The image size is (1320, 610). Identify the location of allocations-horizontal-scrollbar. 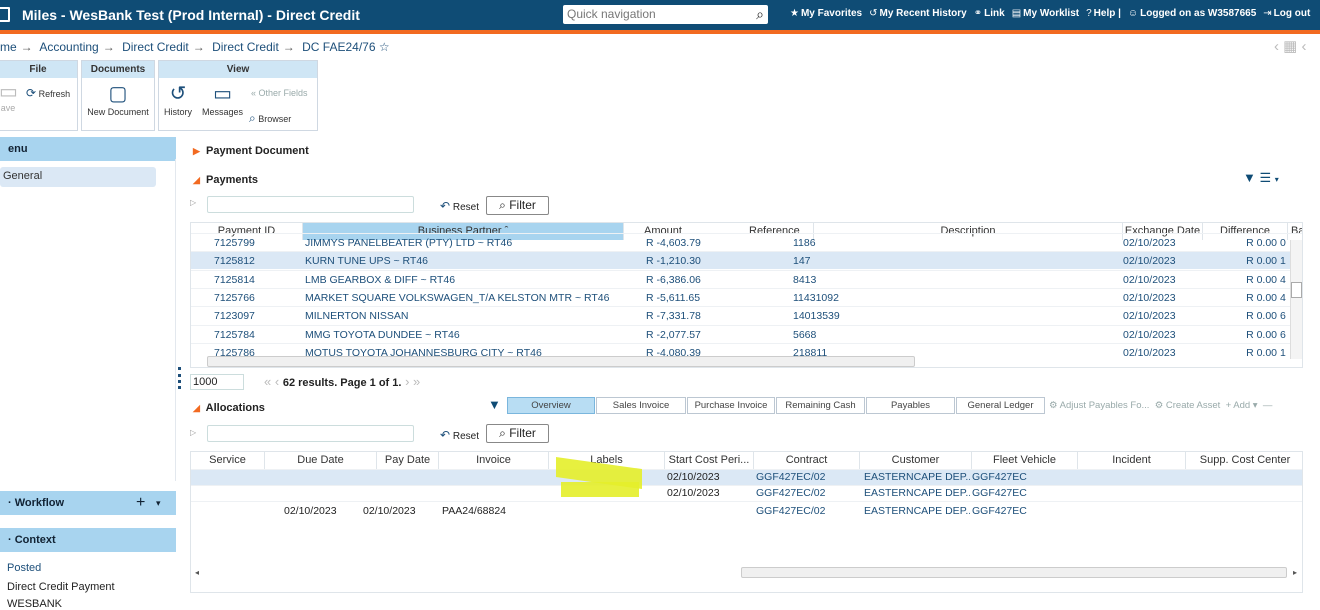
(1014, 572).